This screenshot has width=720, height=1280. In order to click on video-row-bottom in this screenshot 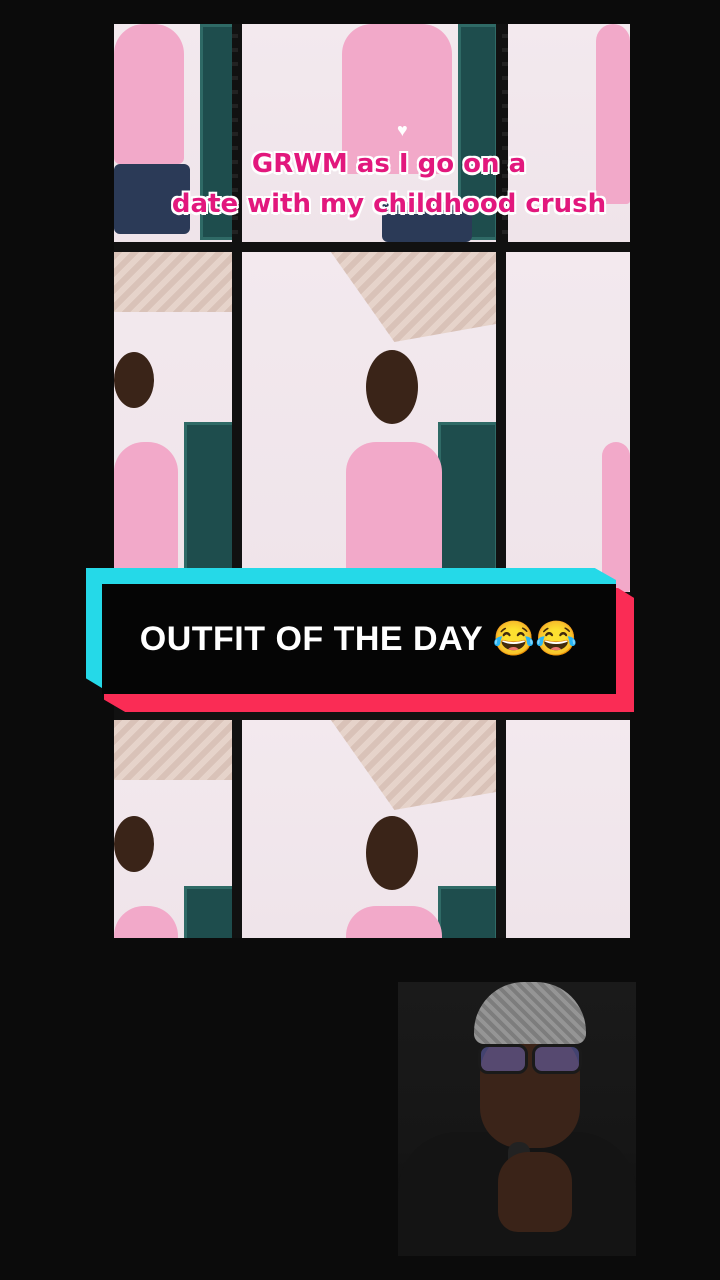, I will do `click(372, 829)`.